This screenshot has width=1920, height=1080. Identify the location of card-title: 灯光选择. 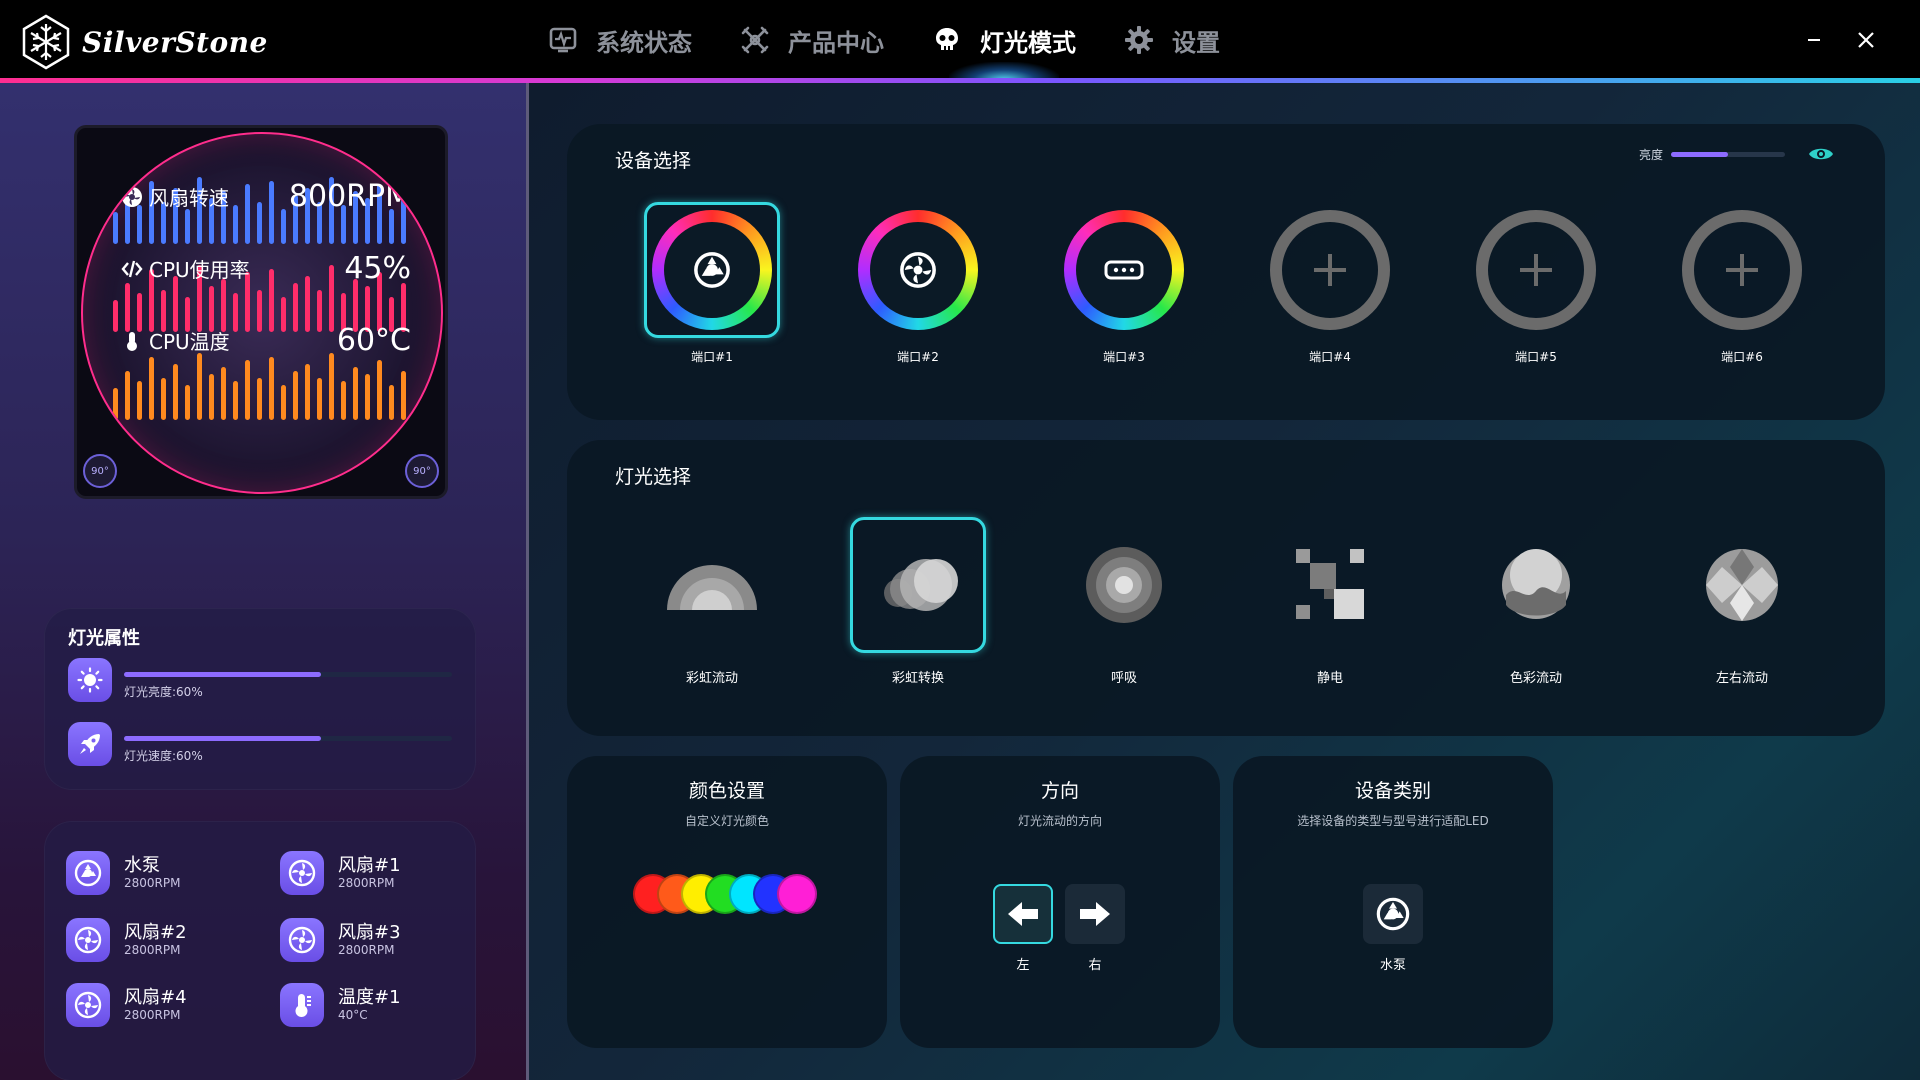
(653, 477).